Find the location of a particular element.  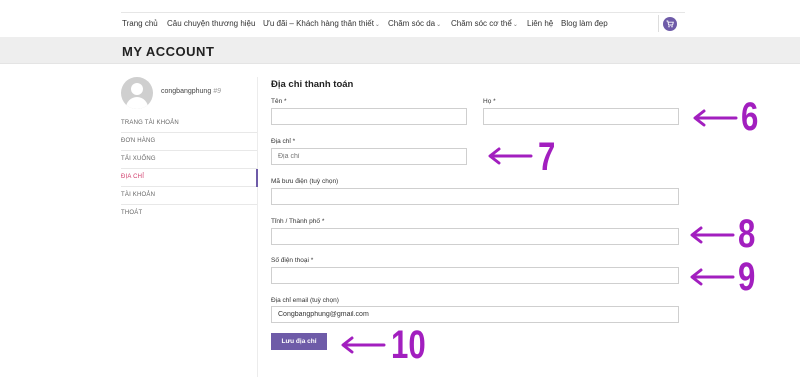

account-menu-addresses: ĐỊA CHỈ is located at coordinates (189, 178).